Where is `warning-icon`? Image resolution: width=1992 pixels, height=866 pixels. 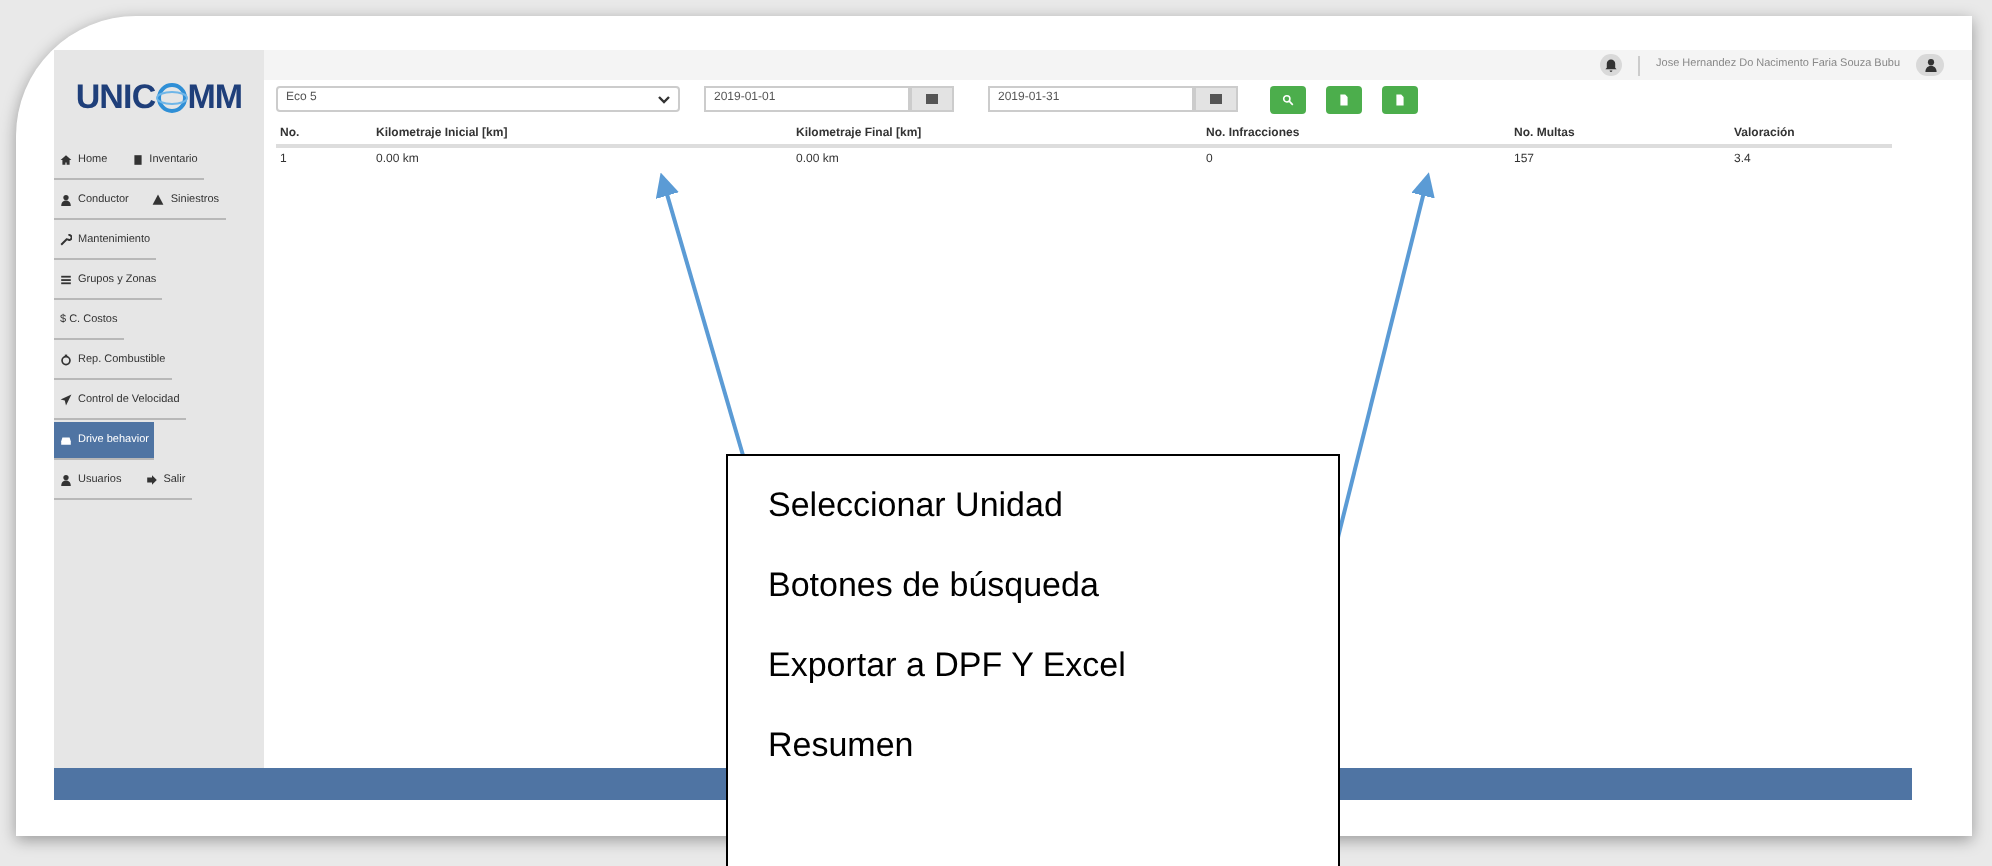 warning-icon is located at coordinates (158, 200).